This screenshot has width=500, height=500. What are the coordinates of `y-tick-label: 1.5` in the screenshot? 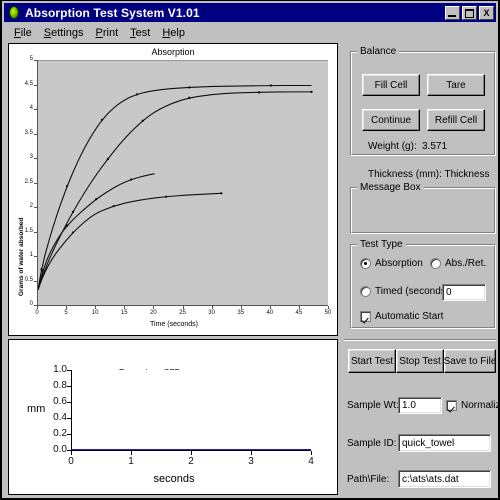 It's located at (28, 230).